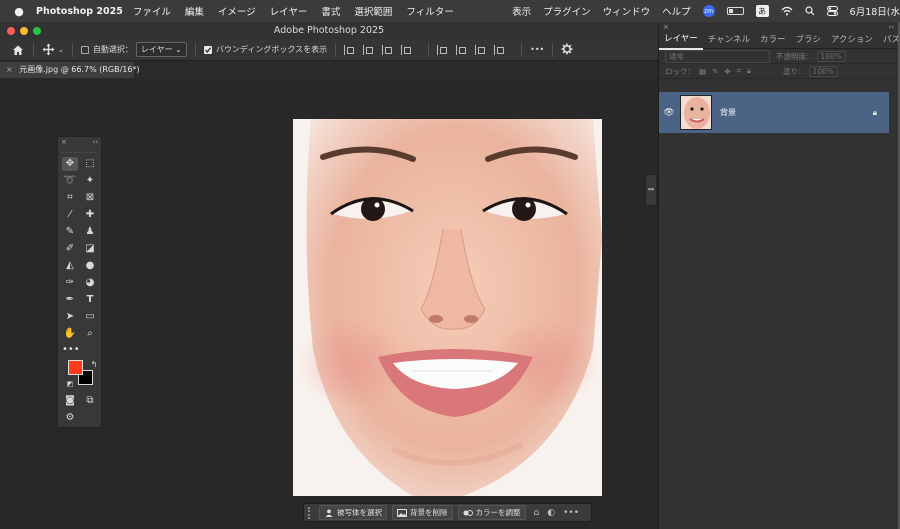 The image size is (900, 529). I want to click on blur-tool-icon: ●, so click(90, 266).